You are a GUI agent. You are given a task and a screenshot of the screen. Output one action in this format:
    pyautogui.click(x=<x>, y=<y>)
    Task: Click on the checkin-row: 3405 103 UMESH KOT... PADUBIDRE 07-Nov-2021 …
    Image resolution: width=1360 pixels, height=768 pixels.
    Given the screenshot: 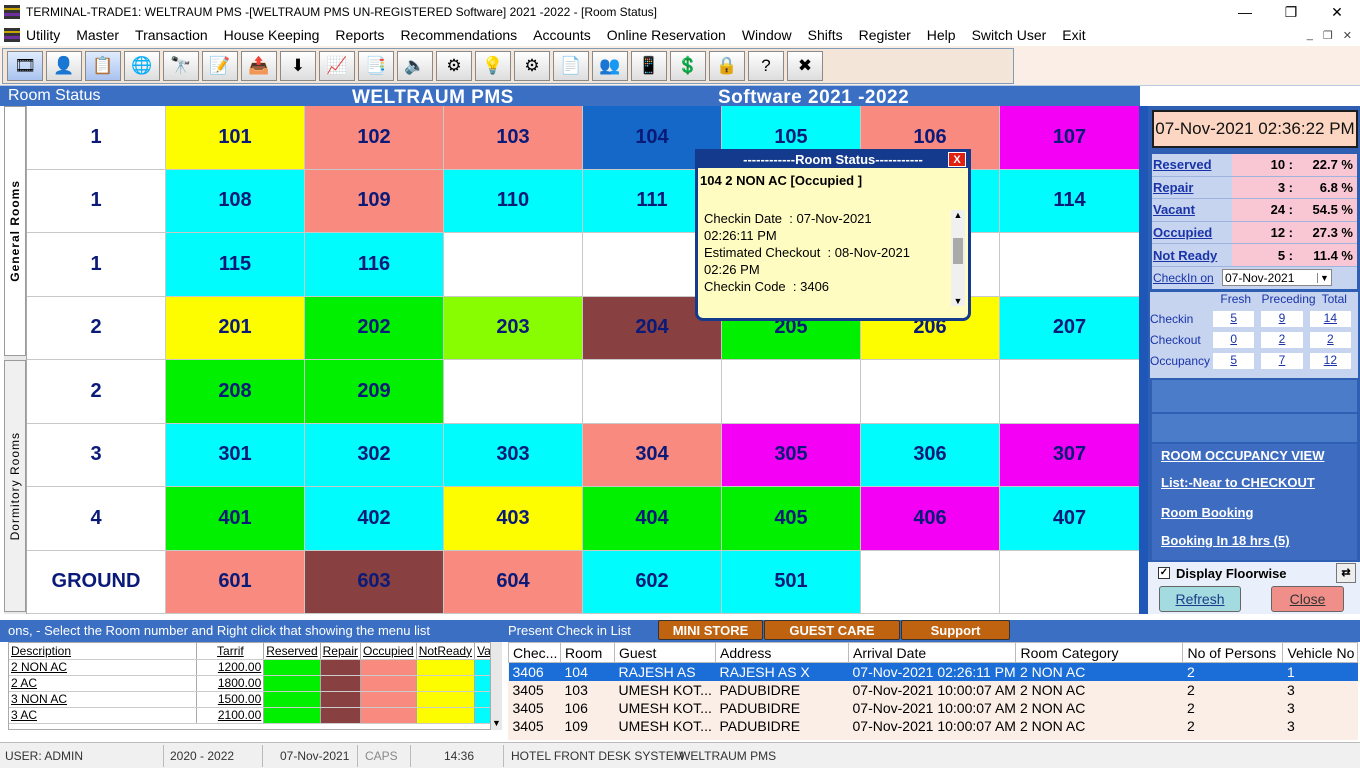 What is the action you would take?
    pyautogui.click(x=933, y=690)
    